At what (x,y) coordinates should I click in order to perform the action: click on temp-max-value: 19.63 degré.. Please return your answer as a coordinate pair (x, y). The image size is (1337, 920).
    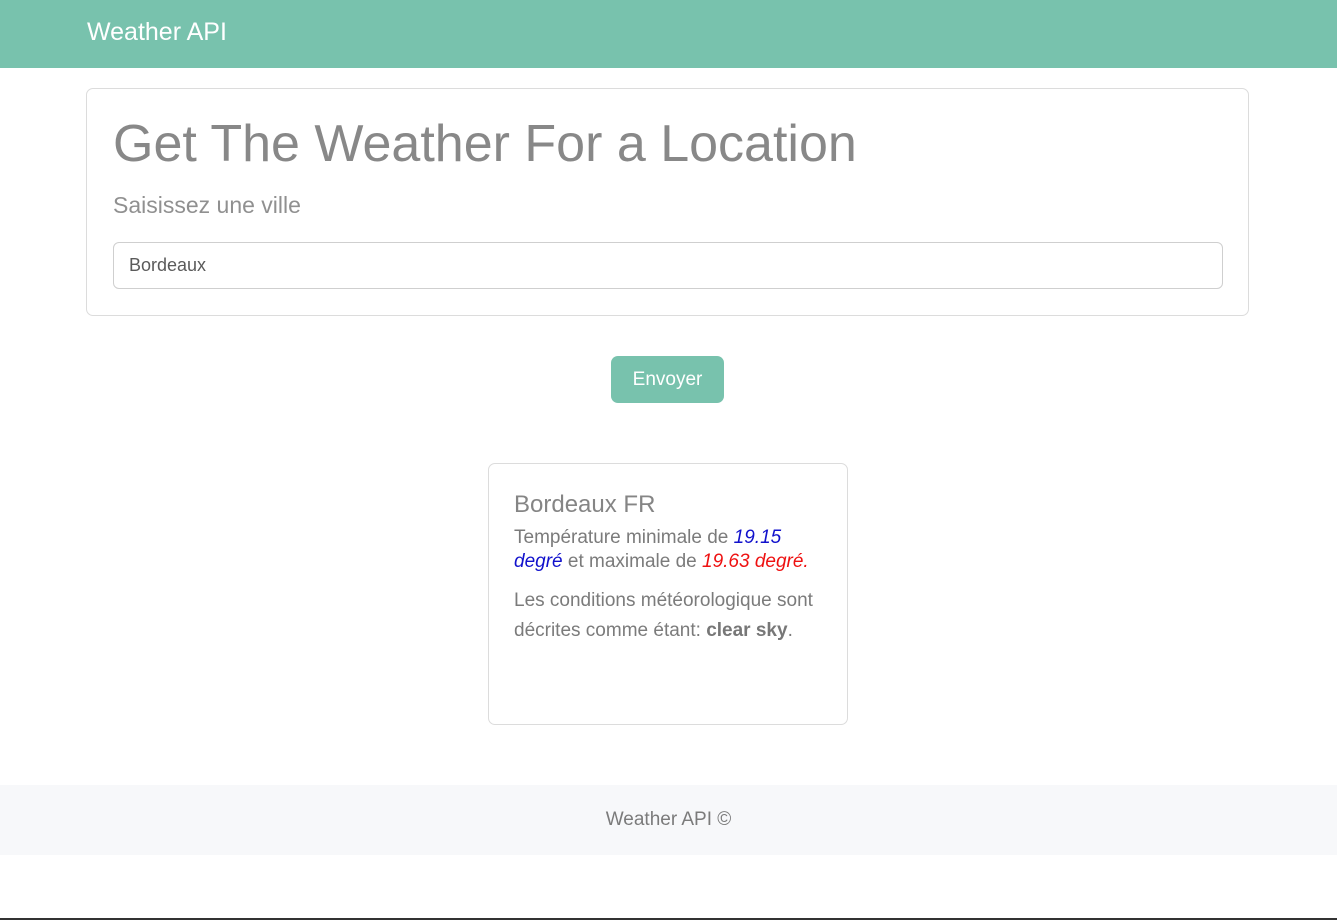
    Looking at the image, I should click on (755, 561).